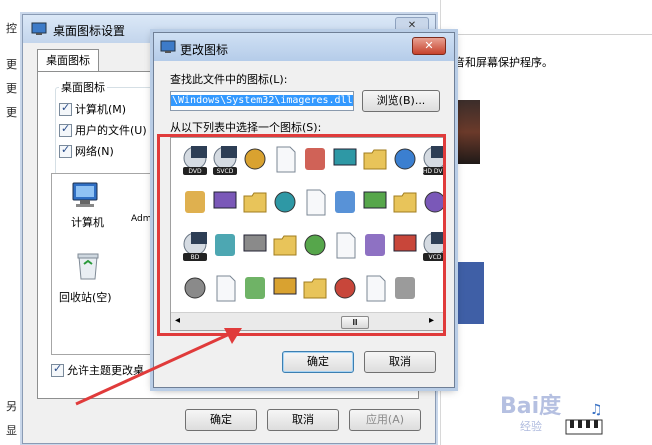 The width and height of the screenshot is (652, 445). What do you see at coordinates (88, 267) in the screenshot?
I see `recycle-bin-icon` at bounding box center [88, 267].